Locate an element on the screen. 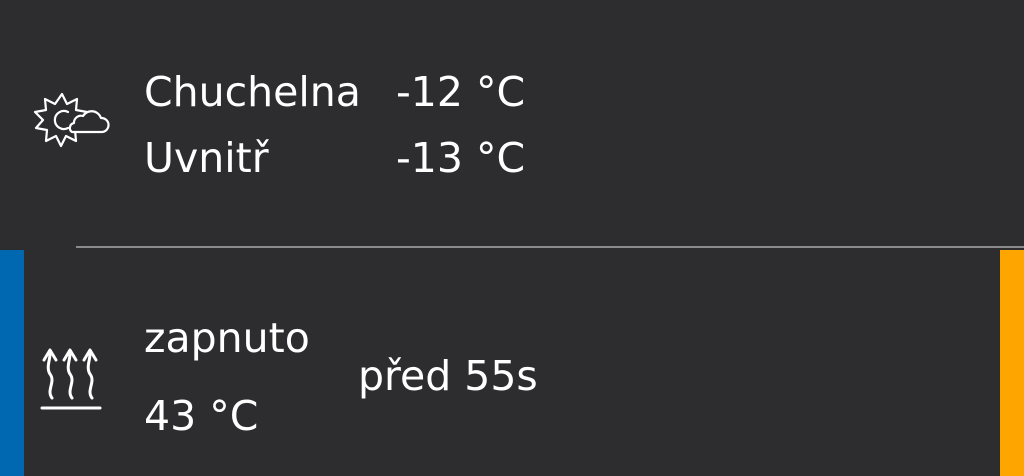  partly-cloudy-sun-icon is located at coordinates (72, 122).